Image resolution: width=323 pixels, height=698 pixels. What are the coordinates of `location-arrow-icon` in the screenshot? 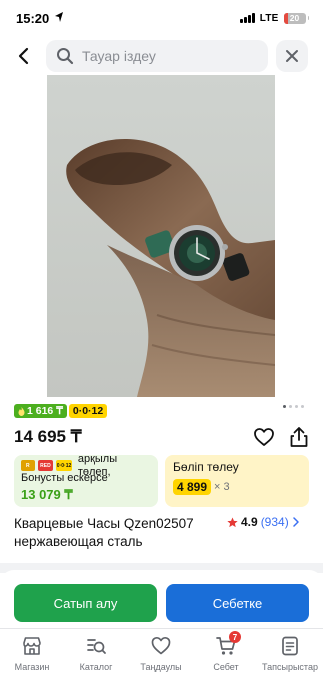 It's located at (59, 17).